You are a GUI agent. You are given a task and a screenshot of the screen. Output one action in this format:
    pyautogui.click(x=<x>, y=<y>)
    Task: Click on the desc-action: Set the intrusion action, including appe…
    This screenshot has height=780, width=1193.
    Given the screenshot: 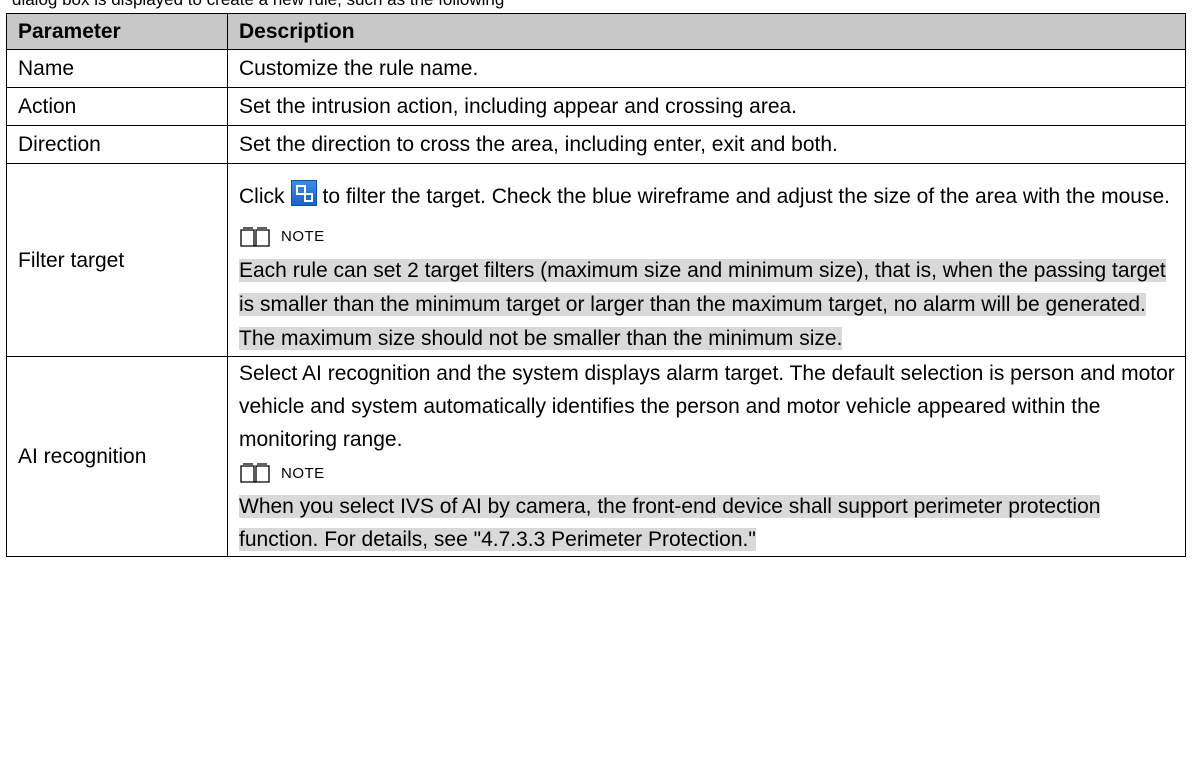 What is the action you would take?
    pyautogui.click(x=706, y=106)
    